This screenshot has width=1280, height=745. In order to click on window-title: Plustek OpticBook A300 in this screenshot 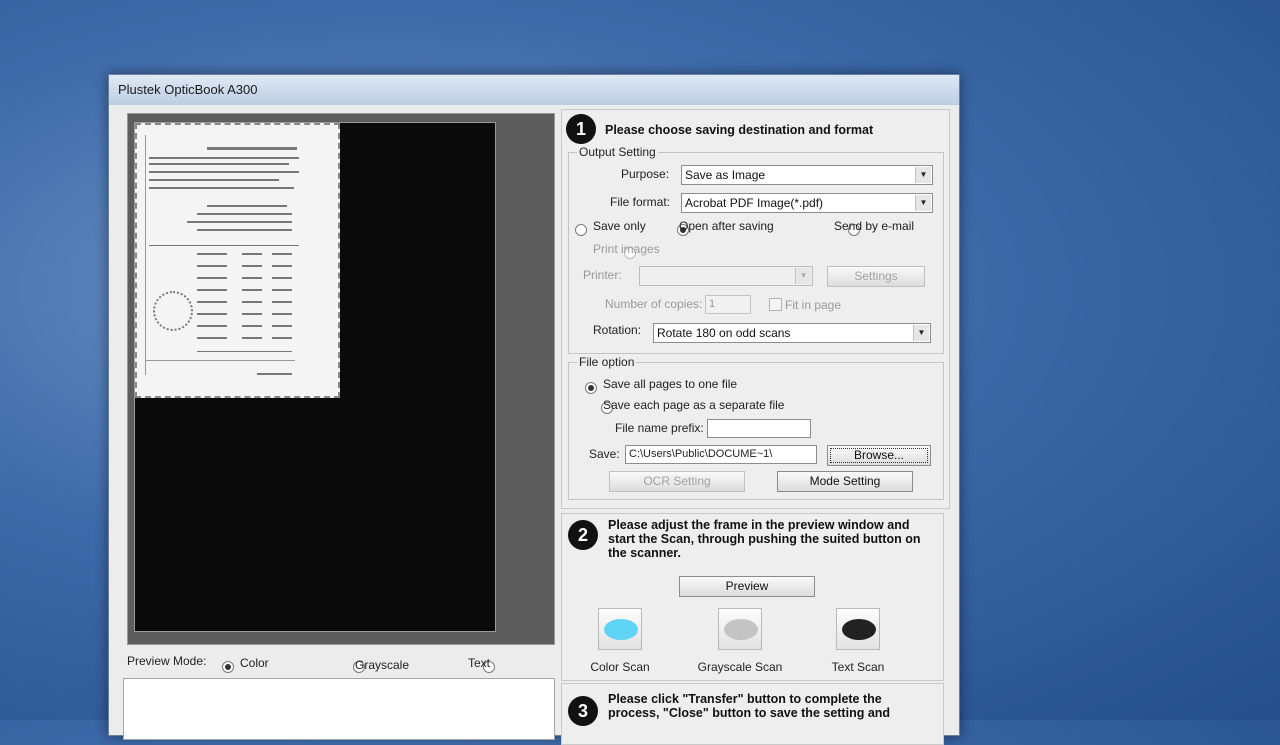, I will do `click(534, 90)`.